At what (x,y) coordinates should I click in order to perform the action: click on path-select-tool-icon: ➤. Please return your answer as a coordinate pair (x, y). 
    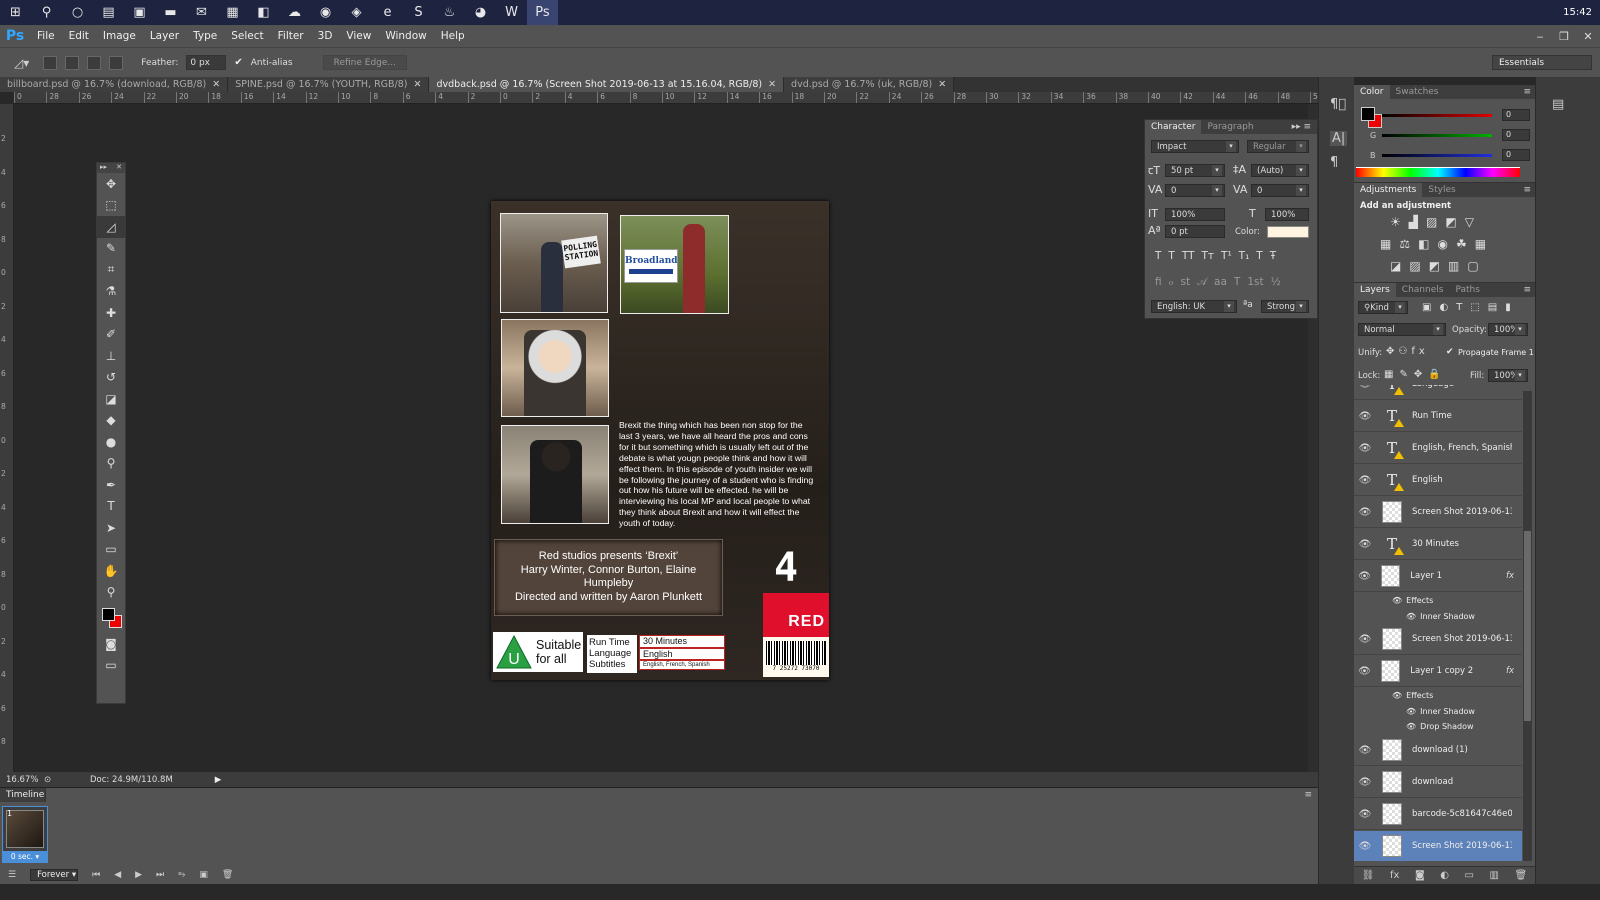
    Looking at the image, I should click on (111, 528).